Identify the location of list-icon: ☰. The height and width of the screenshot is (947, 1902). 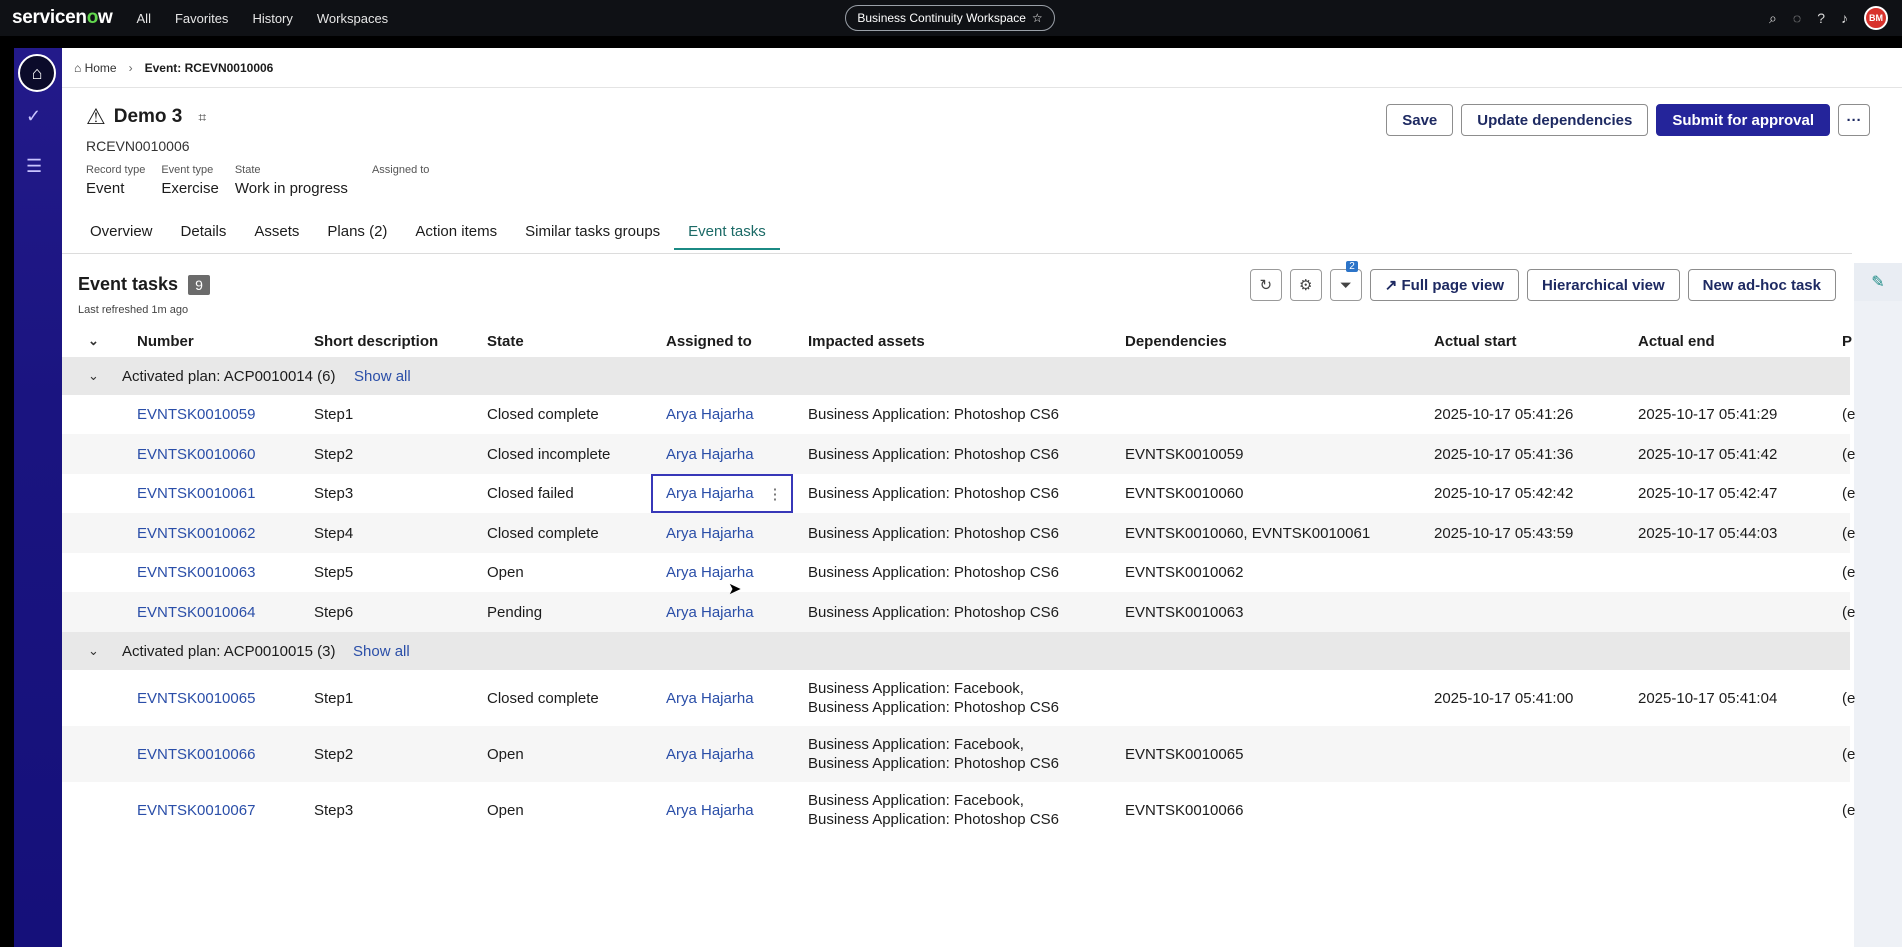
(34, 166).